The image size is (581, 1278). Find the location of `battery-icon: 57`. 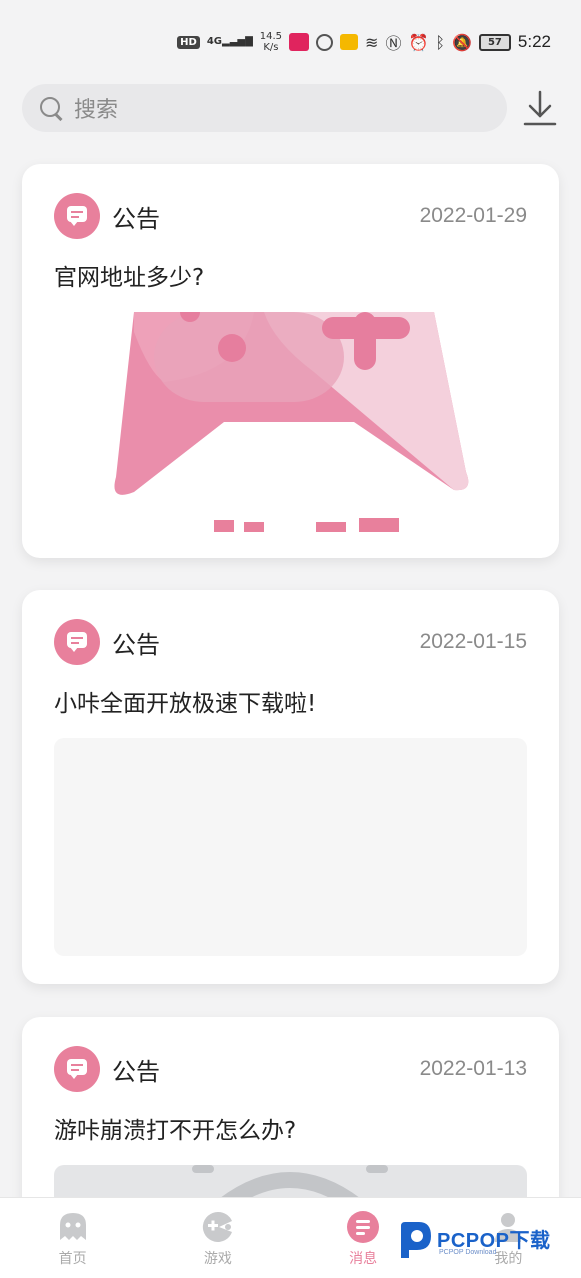

battery-icon: 57 is located at coordinates (494, 42).